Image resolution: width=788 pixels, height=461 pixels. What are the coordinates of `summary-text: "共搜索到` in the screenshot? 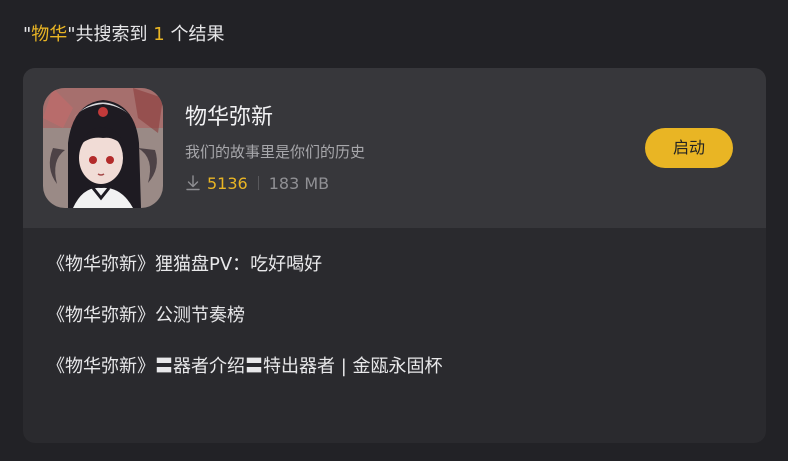 It's located at (110, 34).